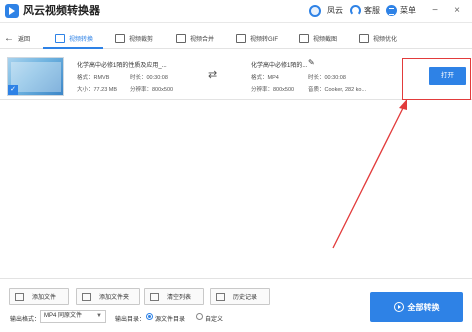  What do you see at coordinates (311, 62) in the screenshot?
I see `edit-name-icon: ✎` at bounding box center [311, 62].